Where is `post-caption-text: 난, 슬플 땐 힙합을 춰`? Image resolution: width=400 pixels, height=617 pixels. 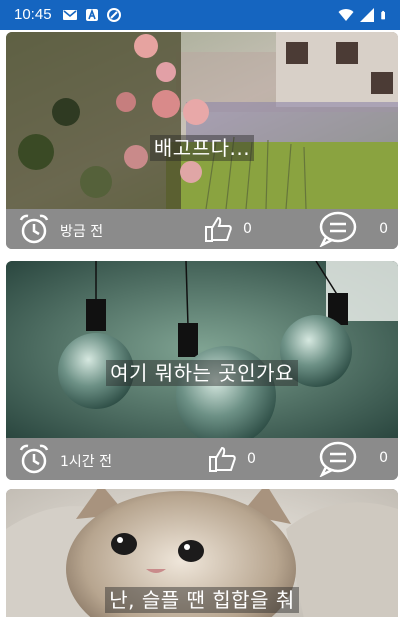 post-caption-text: 난, 슬플 땐 힙합을 춰 is located at coordinates (202, 600).